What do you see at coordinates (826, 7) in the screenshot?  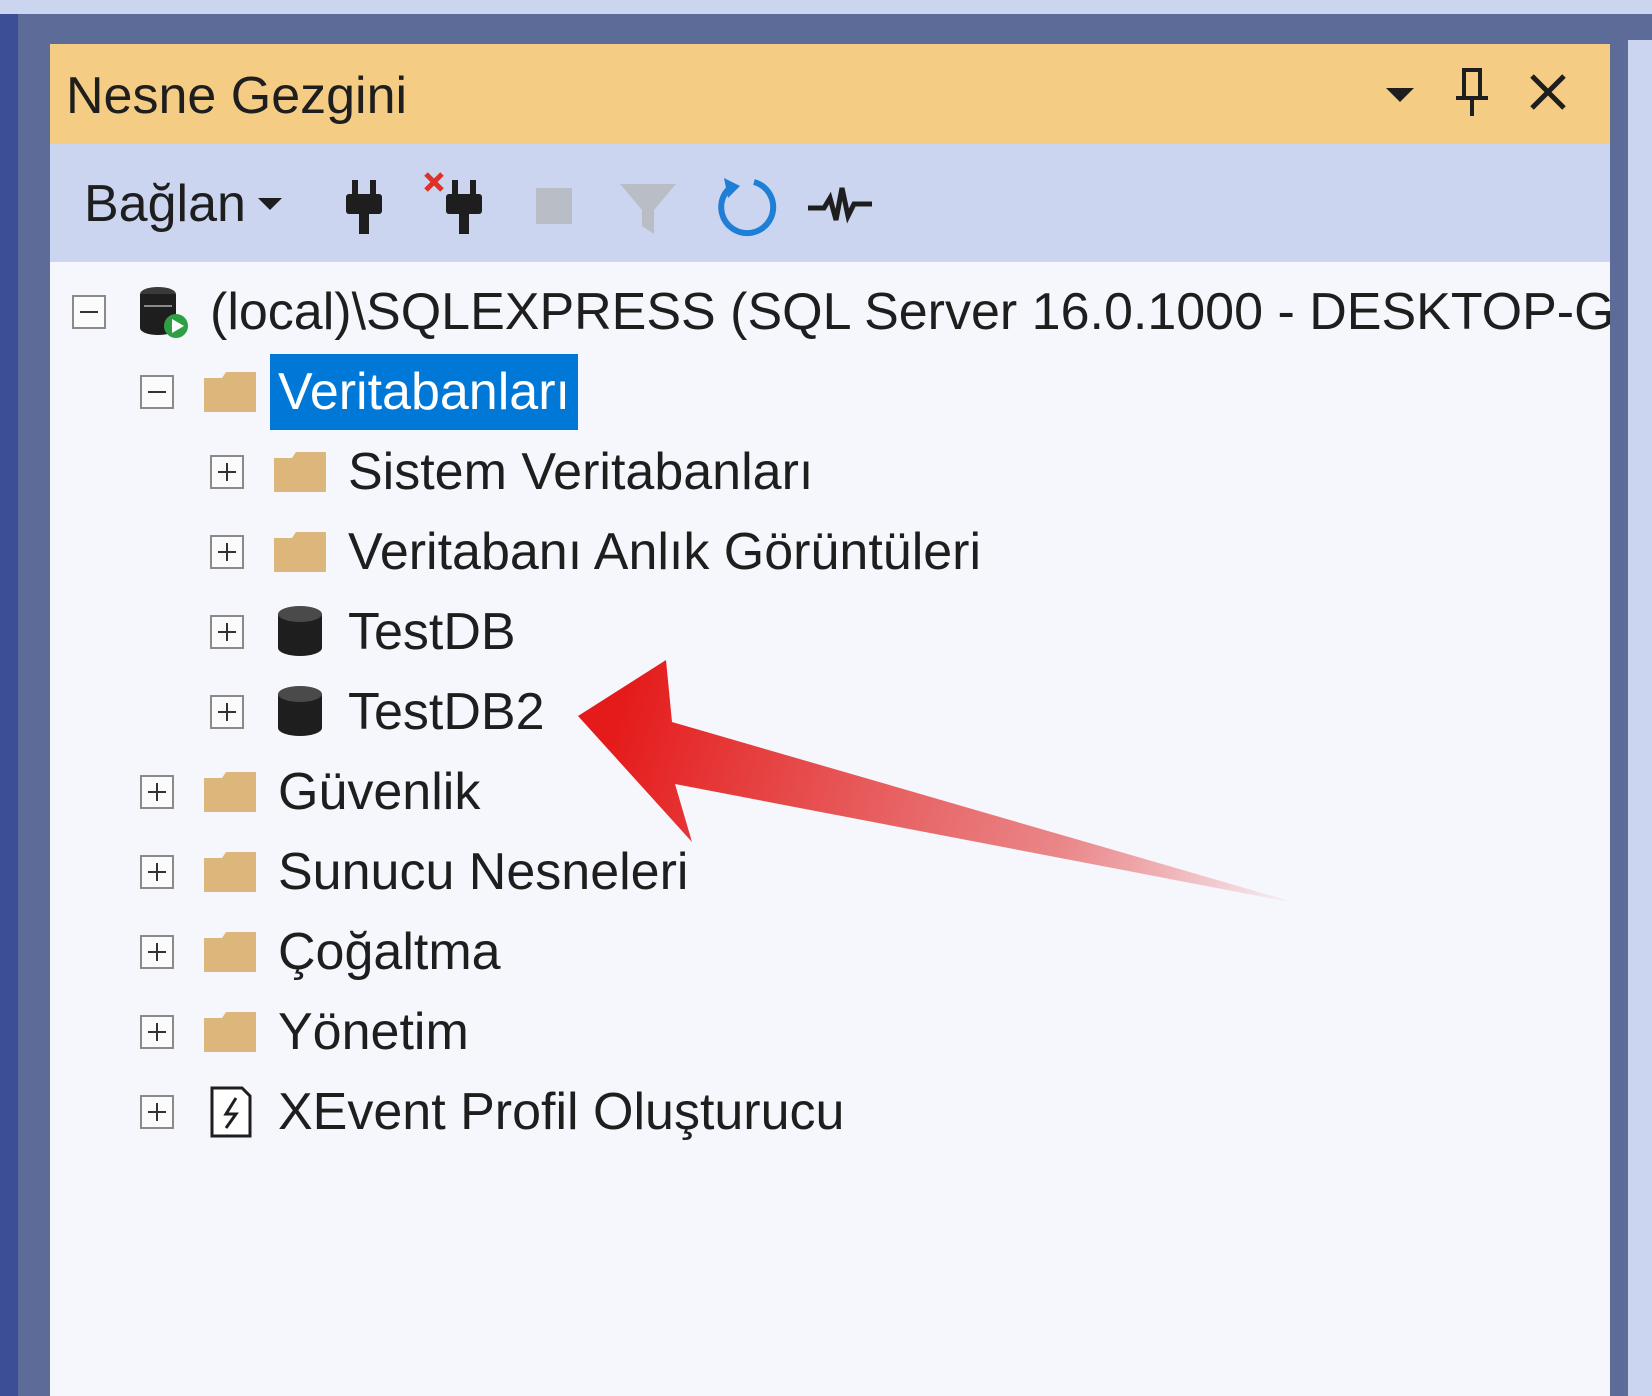 I see `window-top-strip` at bounding box center [826, 7].